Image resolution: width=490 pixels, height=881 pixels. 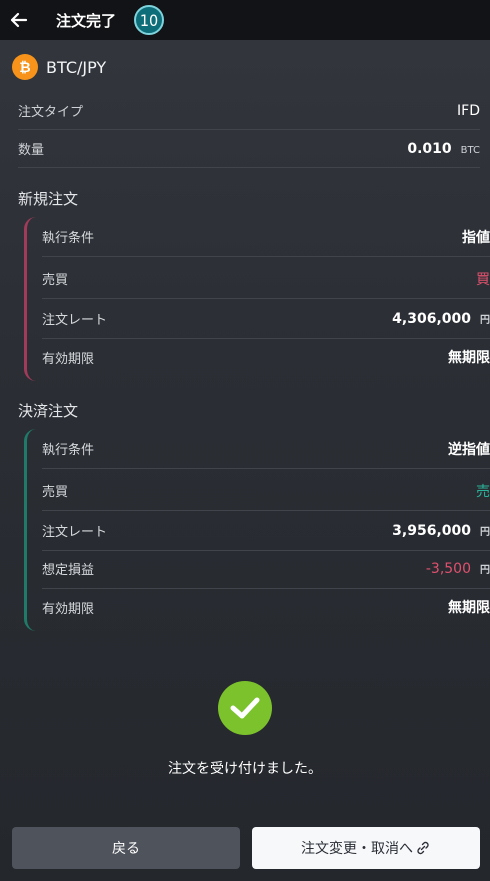 What do you see at coordinates (476, 237) in the screenshot?
I see `new-condition-value: 指値` at bounding box center [476, 237].